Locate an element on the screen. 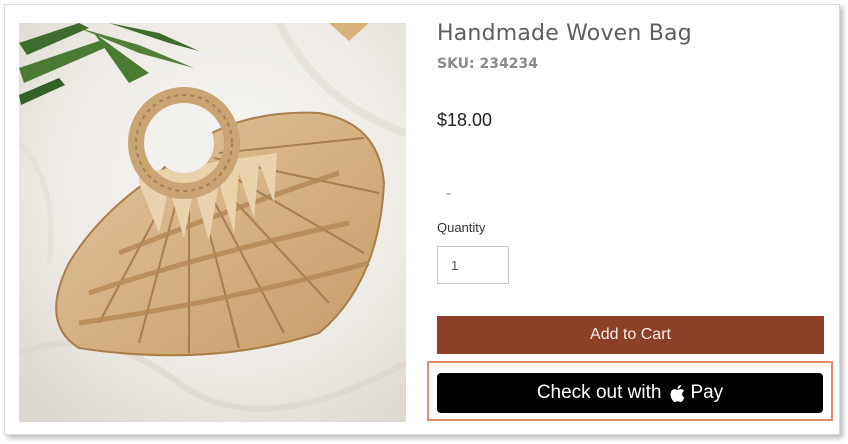 This screenshot has height=444, width=848. add-to-cart-label: Add to Cart is located at coordinates (630, 334).